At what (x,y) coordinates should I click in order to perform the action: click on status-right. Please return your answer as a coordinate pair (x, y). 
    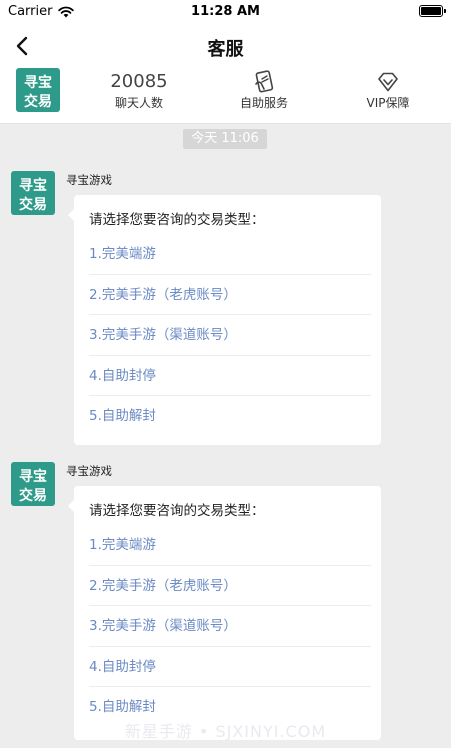
    Looking at the image, I should click on (432, 11).